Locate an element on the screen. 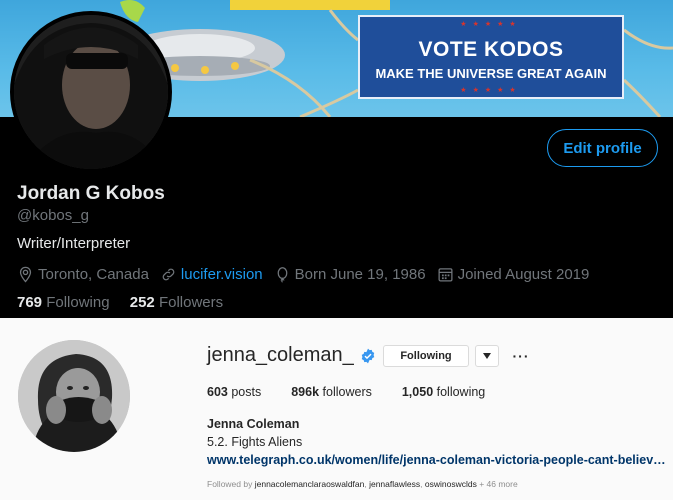 This screenshot has width=673, height=500. followers-count: 252 is located at coordinates (142, 302).